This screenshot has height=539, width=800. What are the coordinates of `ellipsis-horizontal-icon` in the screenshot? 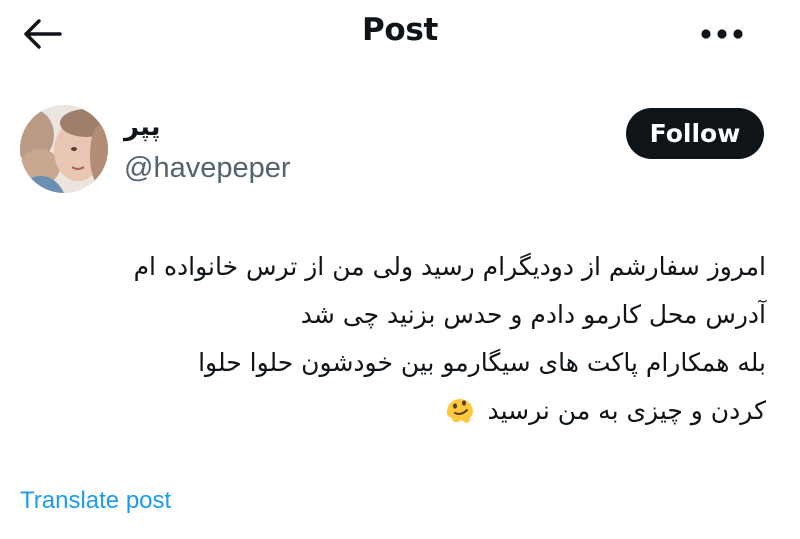 It's located at (722, 34).